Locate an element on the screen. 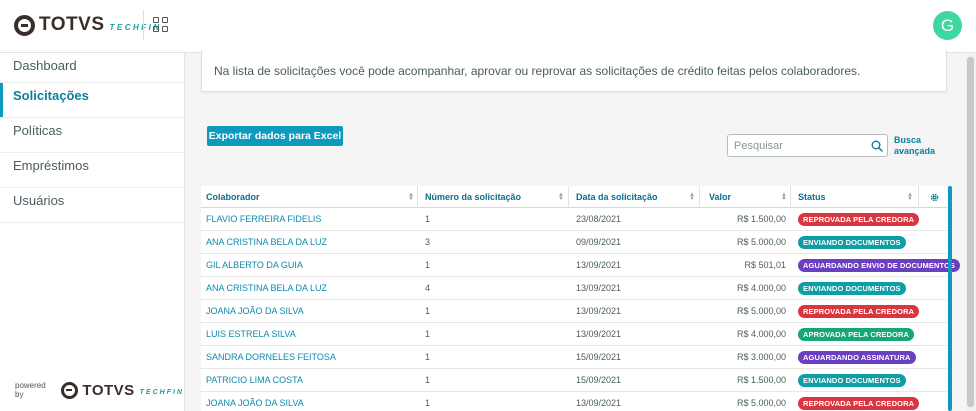 The image size is (976, 411). status-badge: APROVADA PELA CREDORA is located at coordinates (856, 335).